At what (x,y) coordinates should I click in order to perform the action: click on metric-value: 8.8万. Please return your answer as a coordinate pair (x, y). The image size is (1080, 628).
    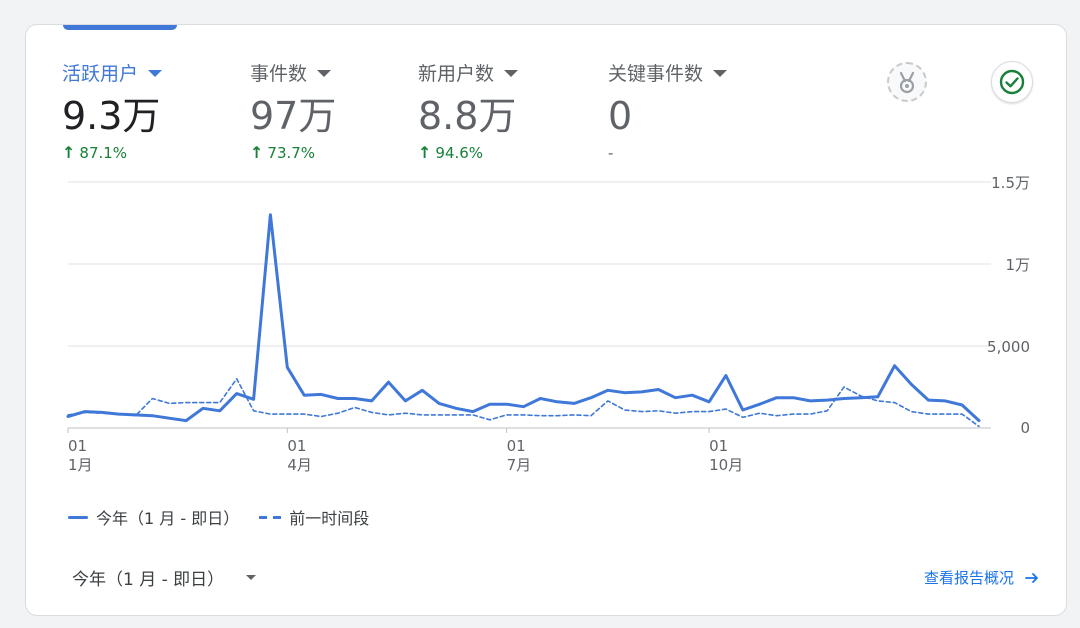
    Looking at the image, I should click on (467, 116).